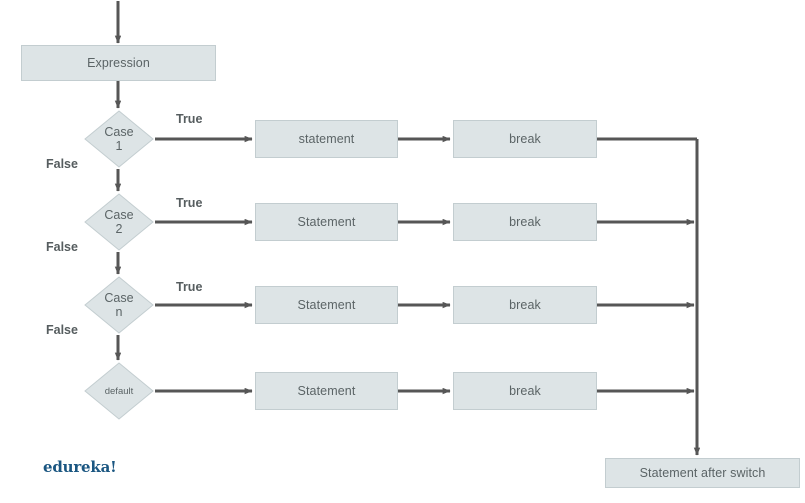 This screenshot has width=805, height=503. I want to click on node-break-1: break, so click(525, 139).